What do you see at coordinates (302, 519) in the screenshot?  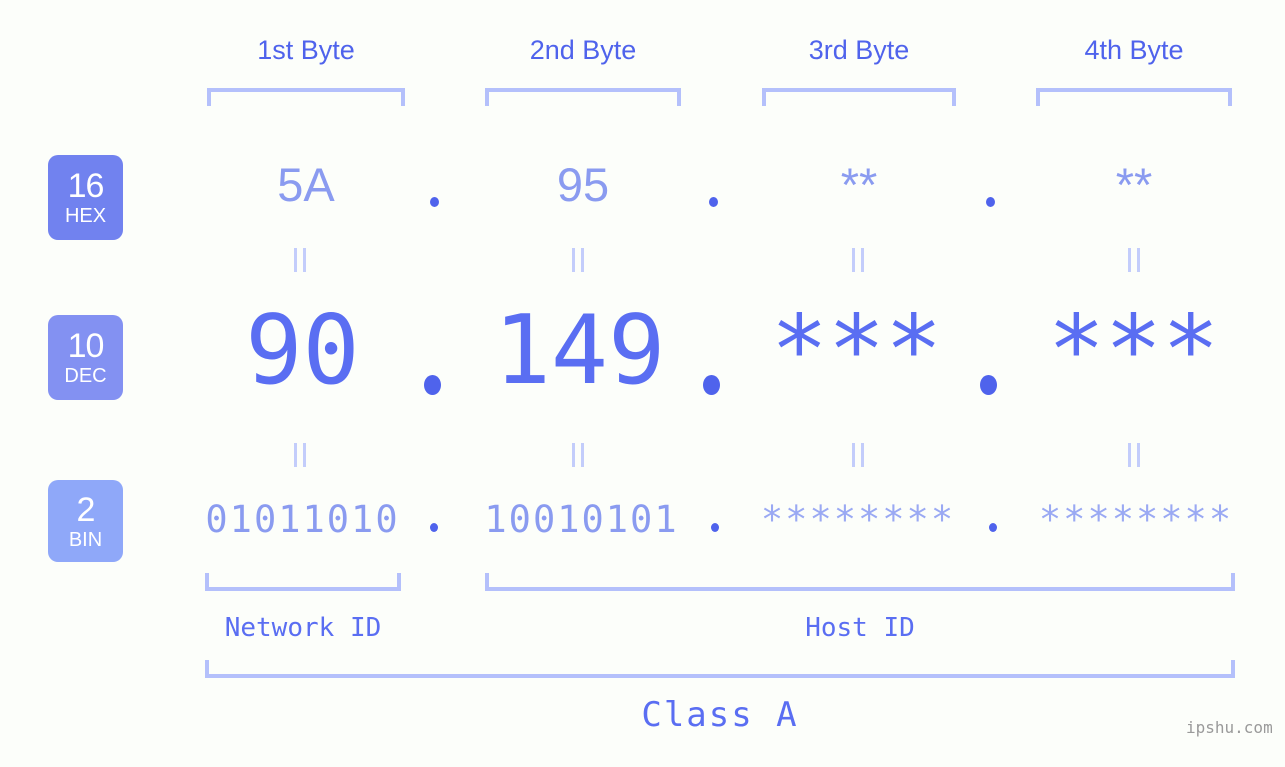 I see `bin-byte-1: 01011010` at bounding box center [302, 519].